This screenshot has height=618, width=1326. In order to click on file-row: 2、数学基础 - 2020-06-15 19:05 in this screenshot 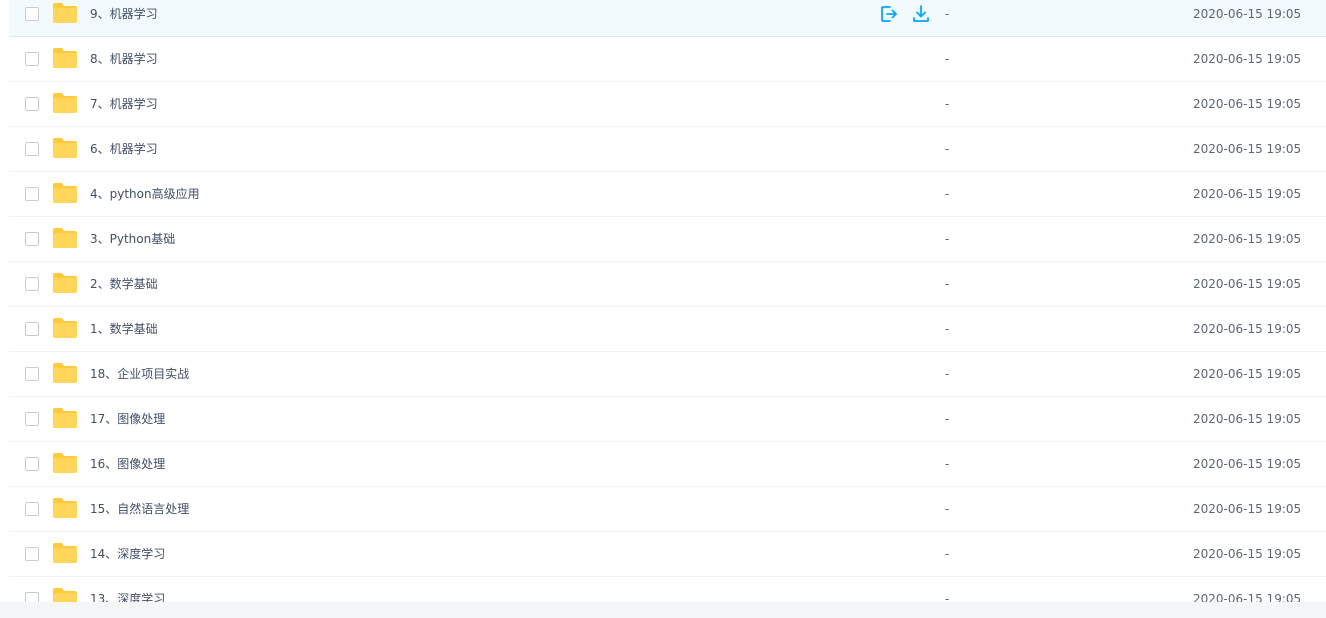, I will do `click(667, 284)`.